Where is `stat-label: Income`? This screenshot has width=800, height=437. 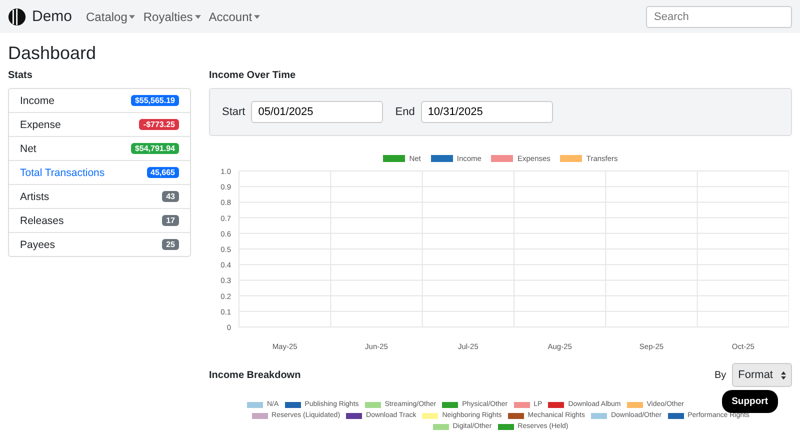
stat-label: Income is located at coordinates (37, 100).